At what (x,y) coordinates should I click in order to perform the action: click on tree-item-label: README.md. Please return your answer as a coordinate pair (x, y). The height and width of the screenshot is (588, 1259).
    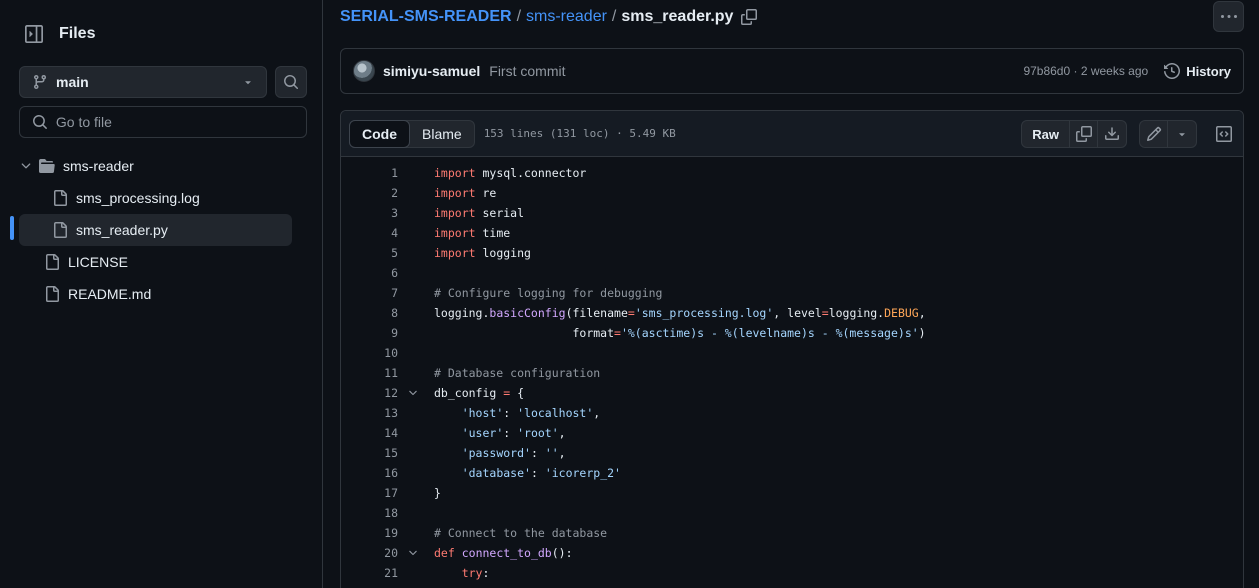
    Looking at the image, I should click on (110, 294).